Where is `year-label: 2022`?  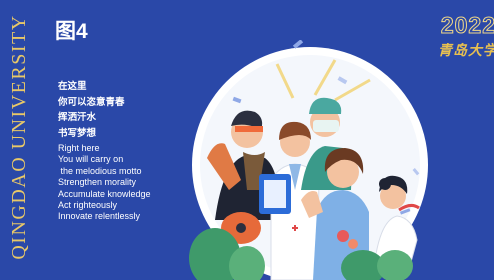 year-label: 2022 is located at coordinates (467, 25).